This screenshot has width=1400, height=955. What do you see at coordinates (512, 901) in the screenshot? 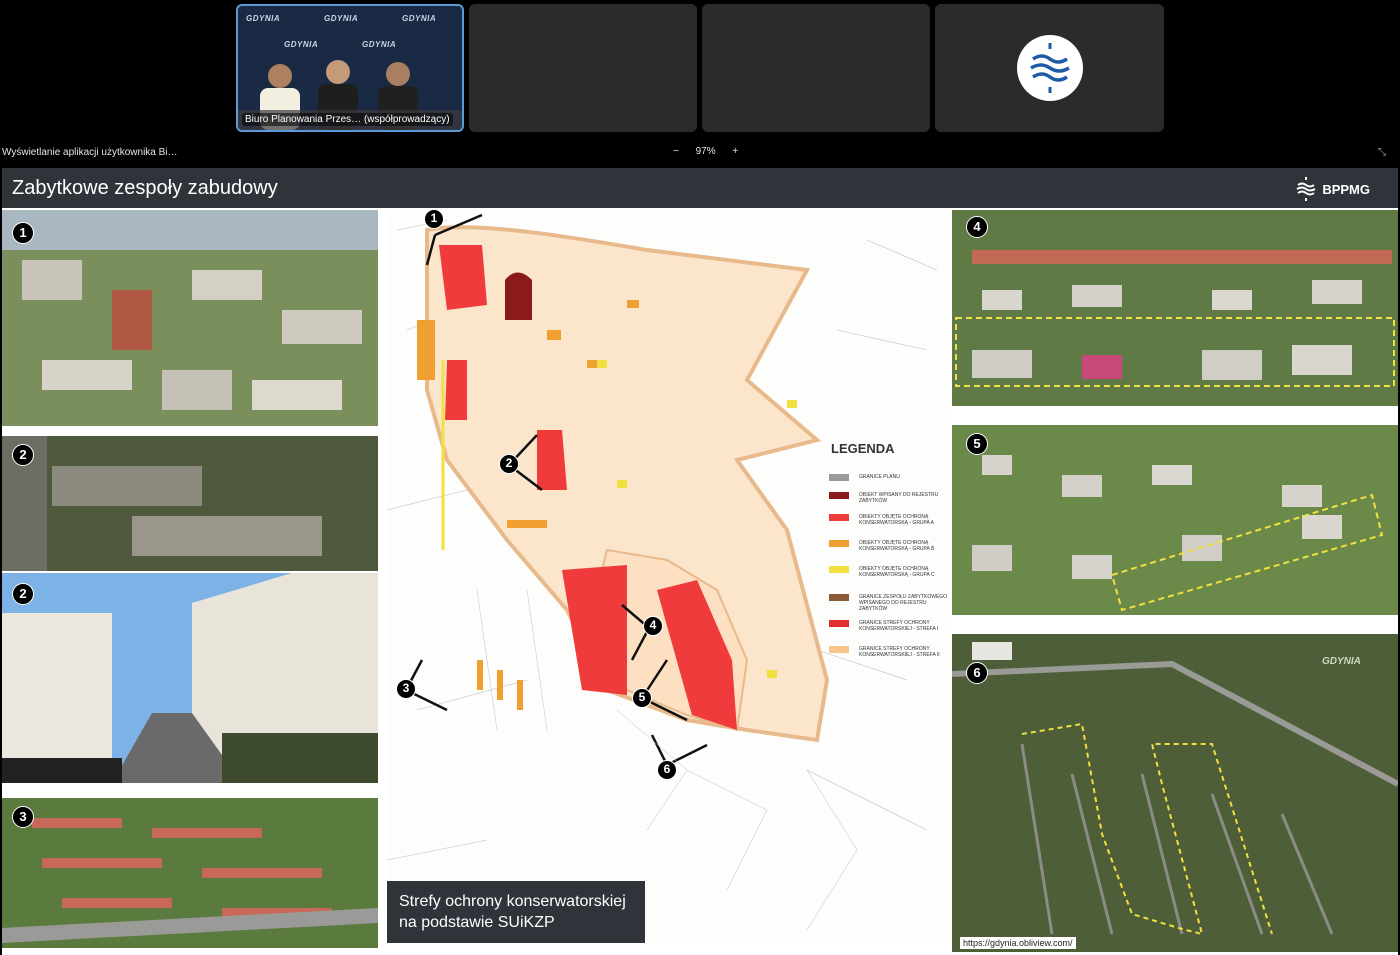
I see `caption-line: Strefy ochrony konserwatorskiej` at bounding box center [512, 901].